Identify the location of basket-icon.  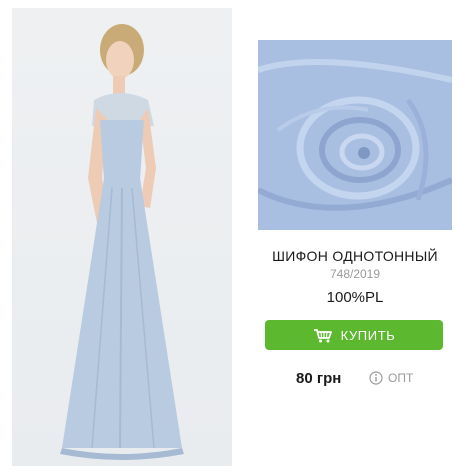
(322, 336).